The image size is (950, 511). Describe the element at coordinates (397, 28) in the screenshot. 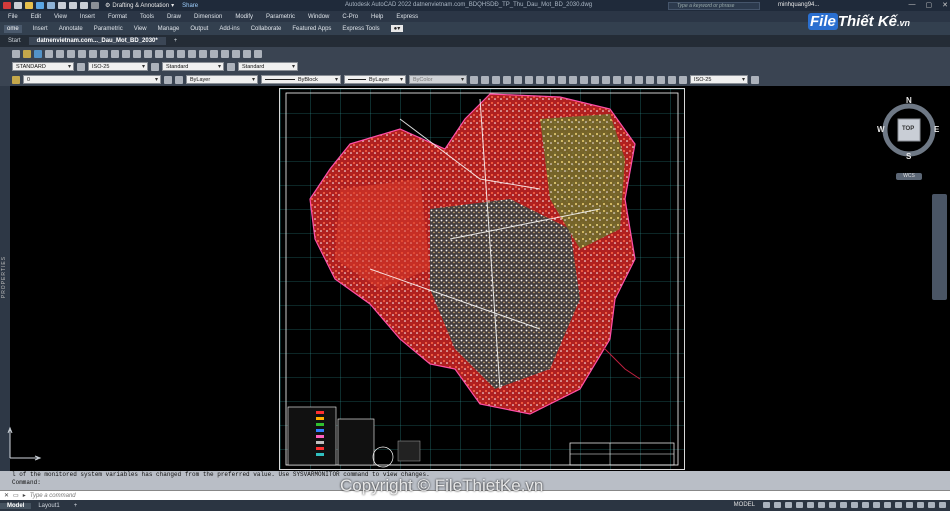

I see `ribbon-minimize-icon: ●▾` at that location.